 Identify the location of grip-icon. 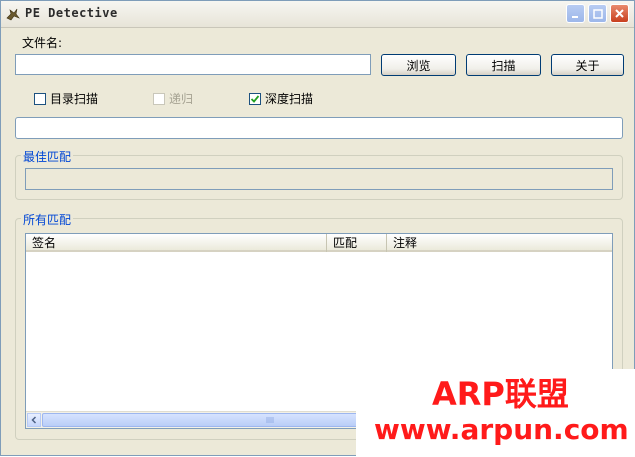
(270, 420).